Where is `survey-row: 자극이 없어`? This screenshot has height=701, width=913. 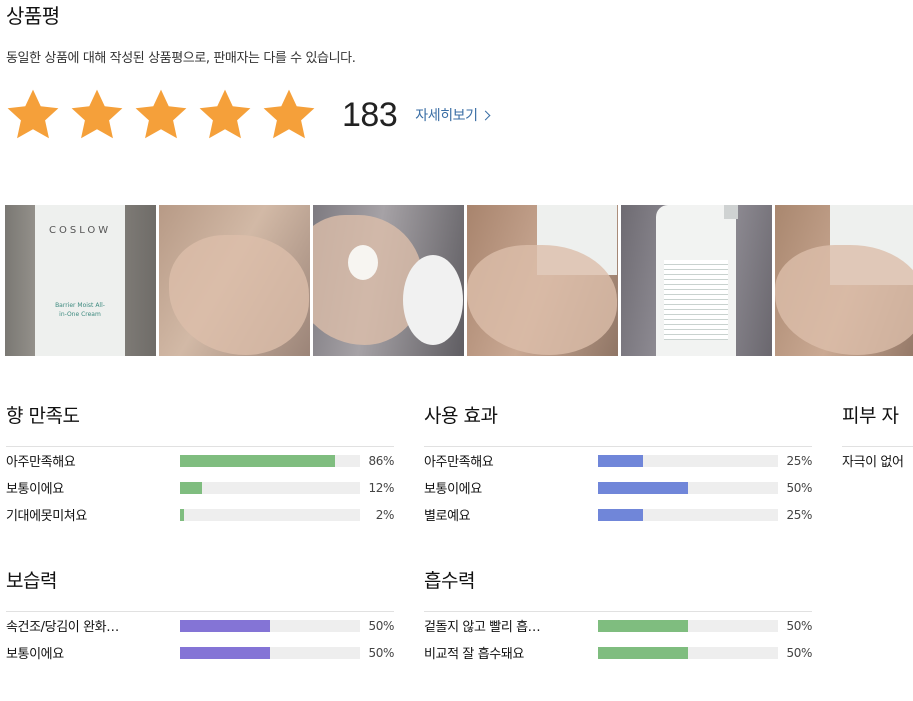
survey-row: 자극이 없어 is located at coordinates (877, 460).